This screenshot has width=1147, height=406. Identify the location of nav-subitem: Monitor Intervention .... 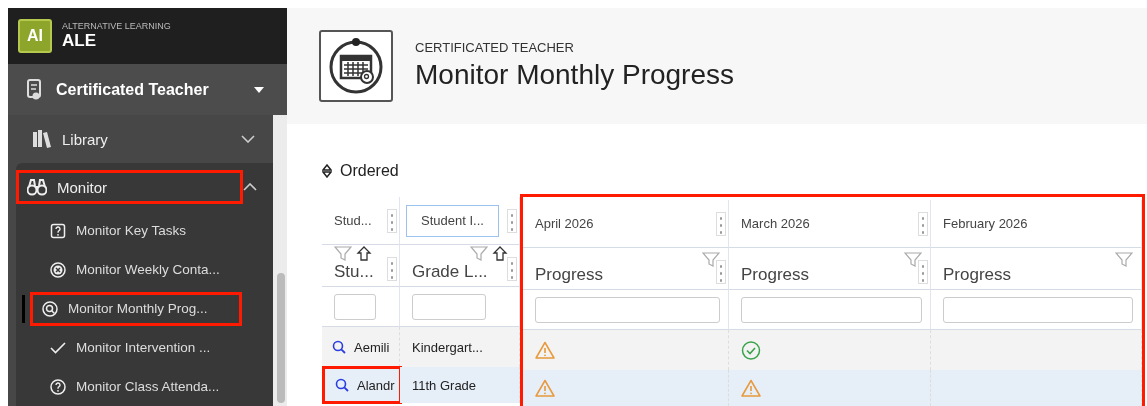
(129, 347).